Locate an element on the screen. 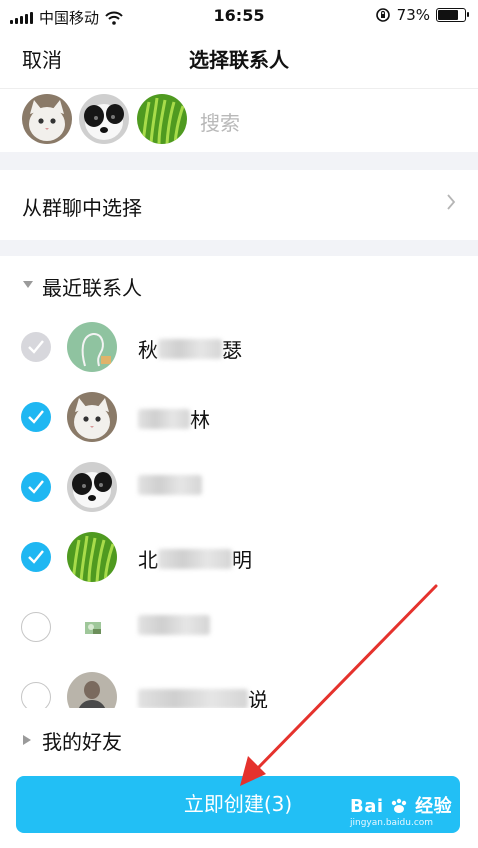 The height and width of the screenshot is (848, 478). baidu-watermark: Bai 经验 jingyan.baidu.com is located at coordinates (401, 810).